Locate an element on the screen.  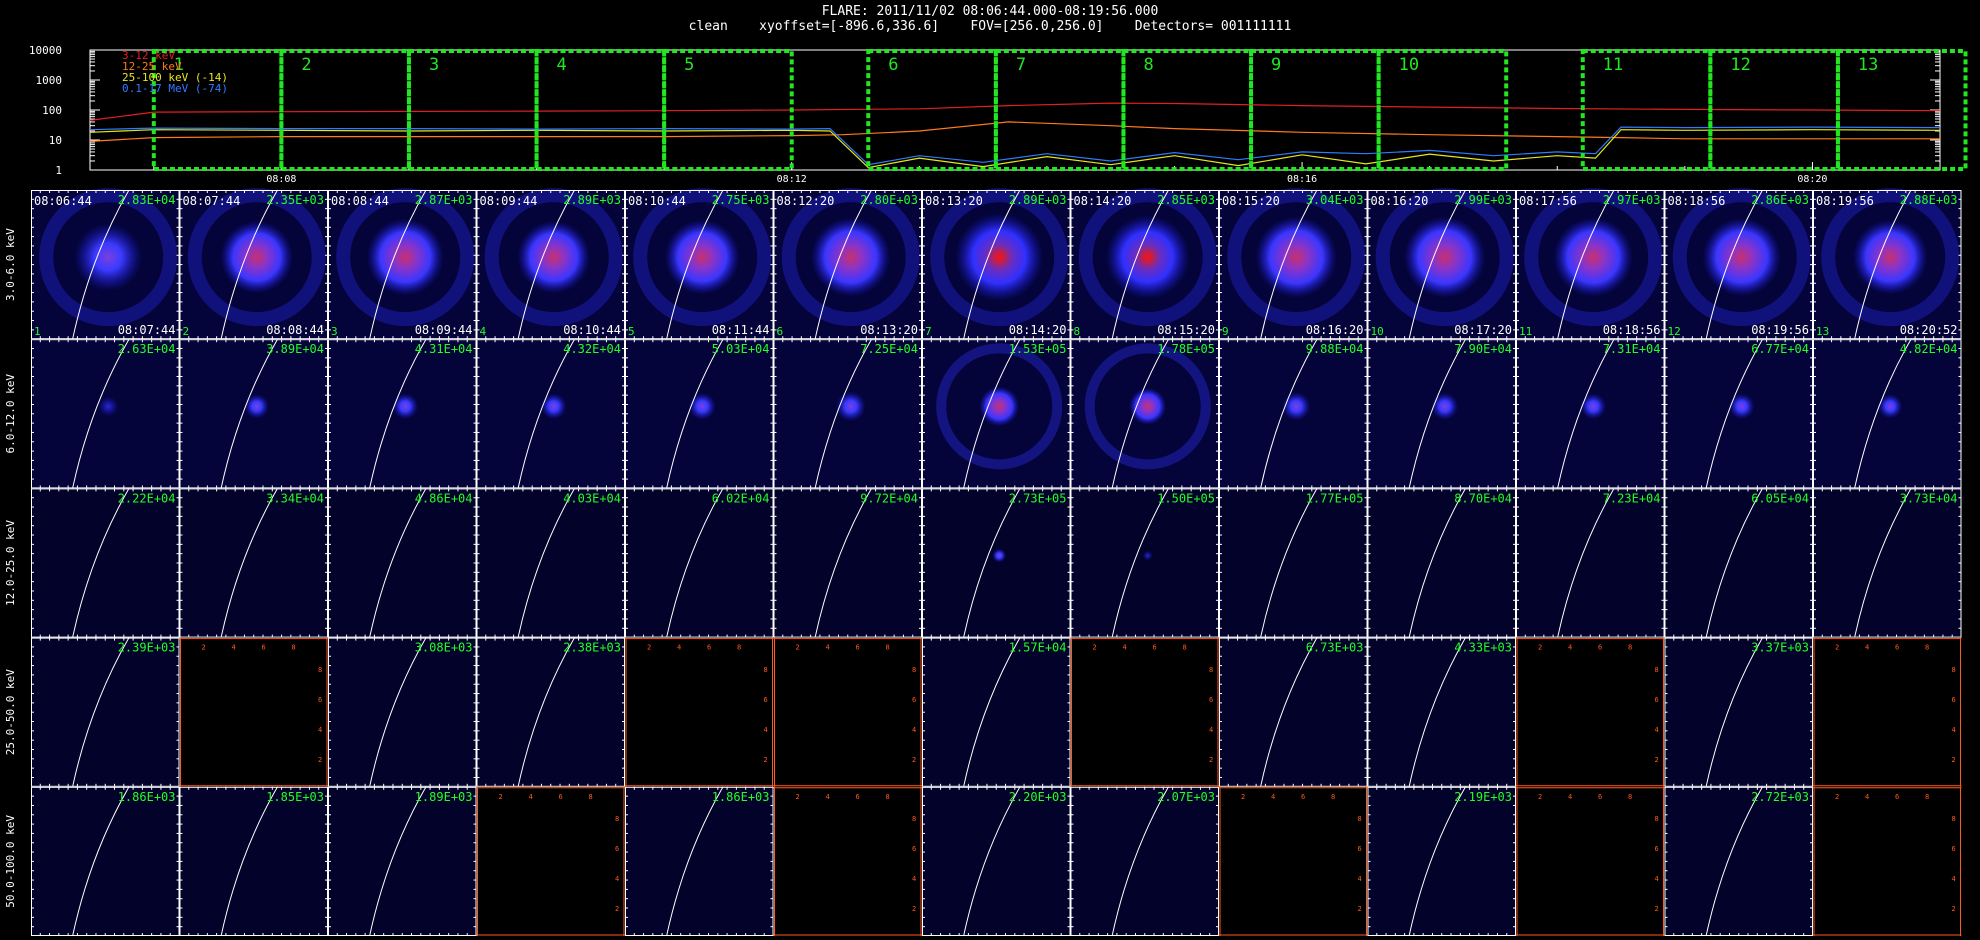
image-panel: 4.03E+04 is located at coordinates (550, 563).